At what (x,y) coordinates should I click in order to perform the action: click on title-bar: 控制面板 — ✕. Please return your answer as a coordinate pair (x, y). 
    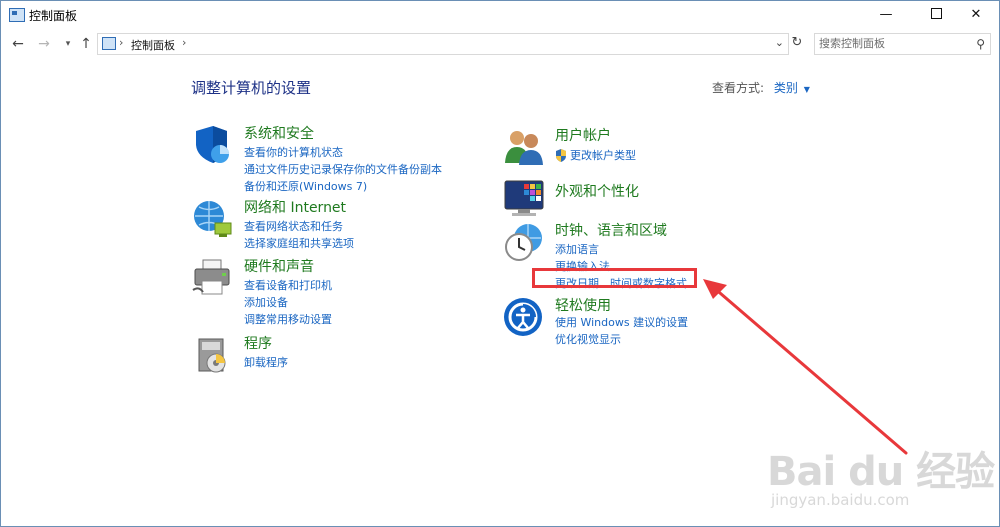
    Looking at the image, I should click on (500, 15).